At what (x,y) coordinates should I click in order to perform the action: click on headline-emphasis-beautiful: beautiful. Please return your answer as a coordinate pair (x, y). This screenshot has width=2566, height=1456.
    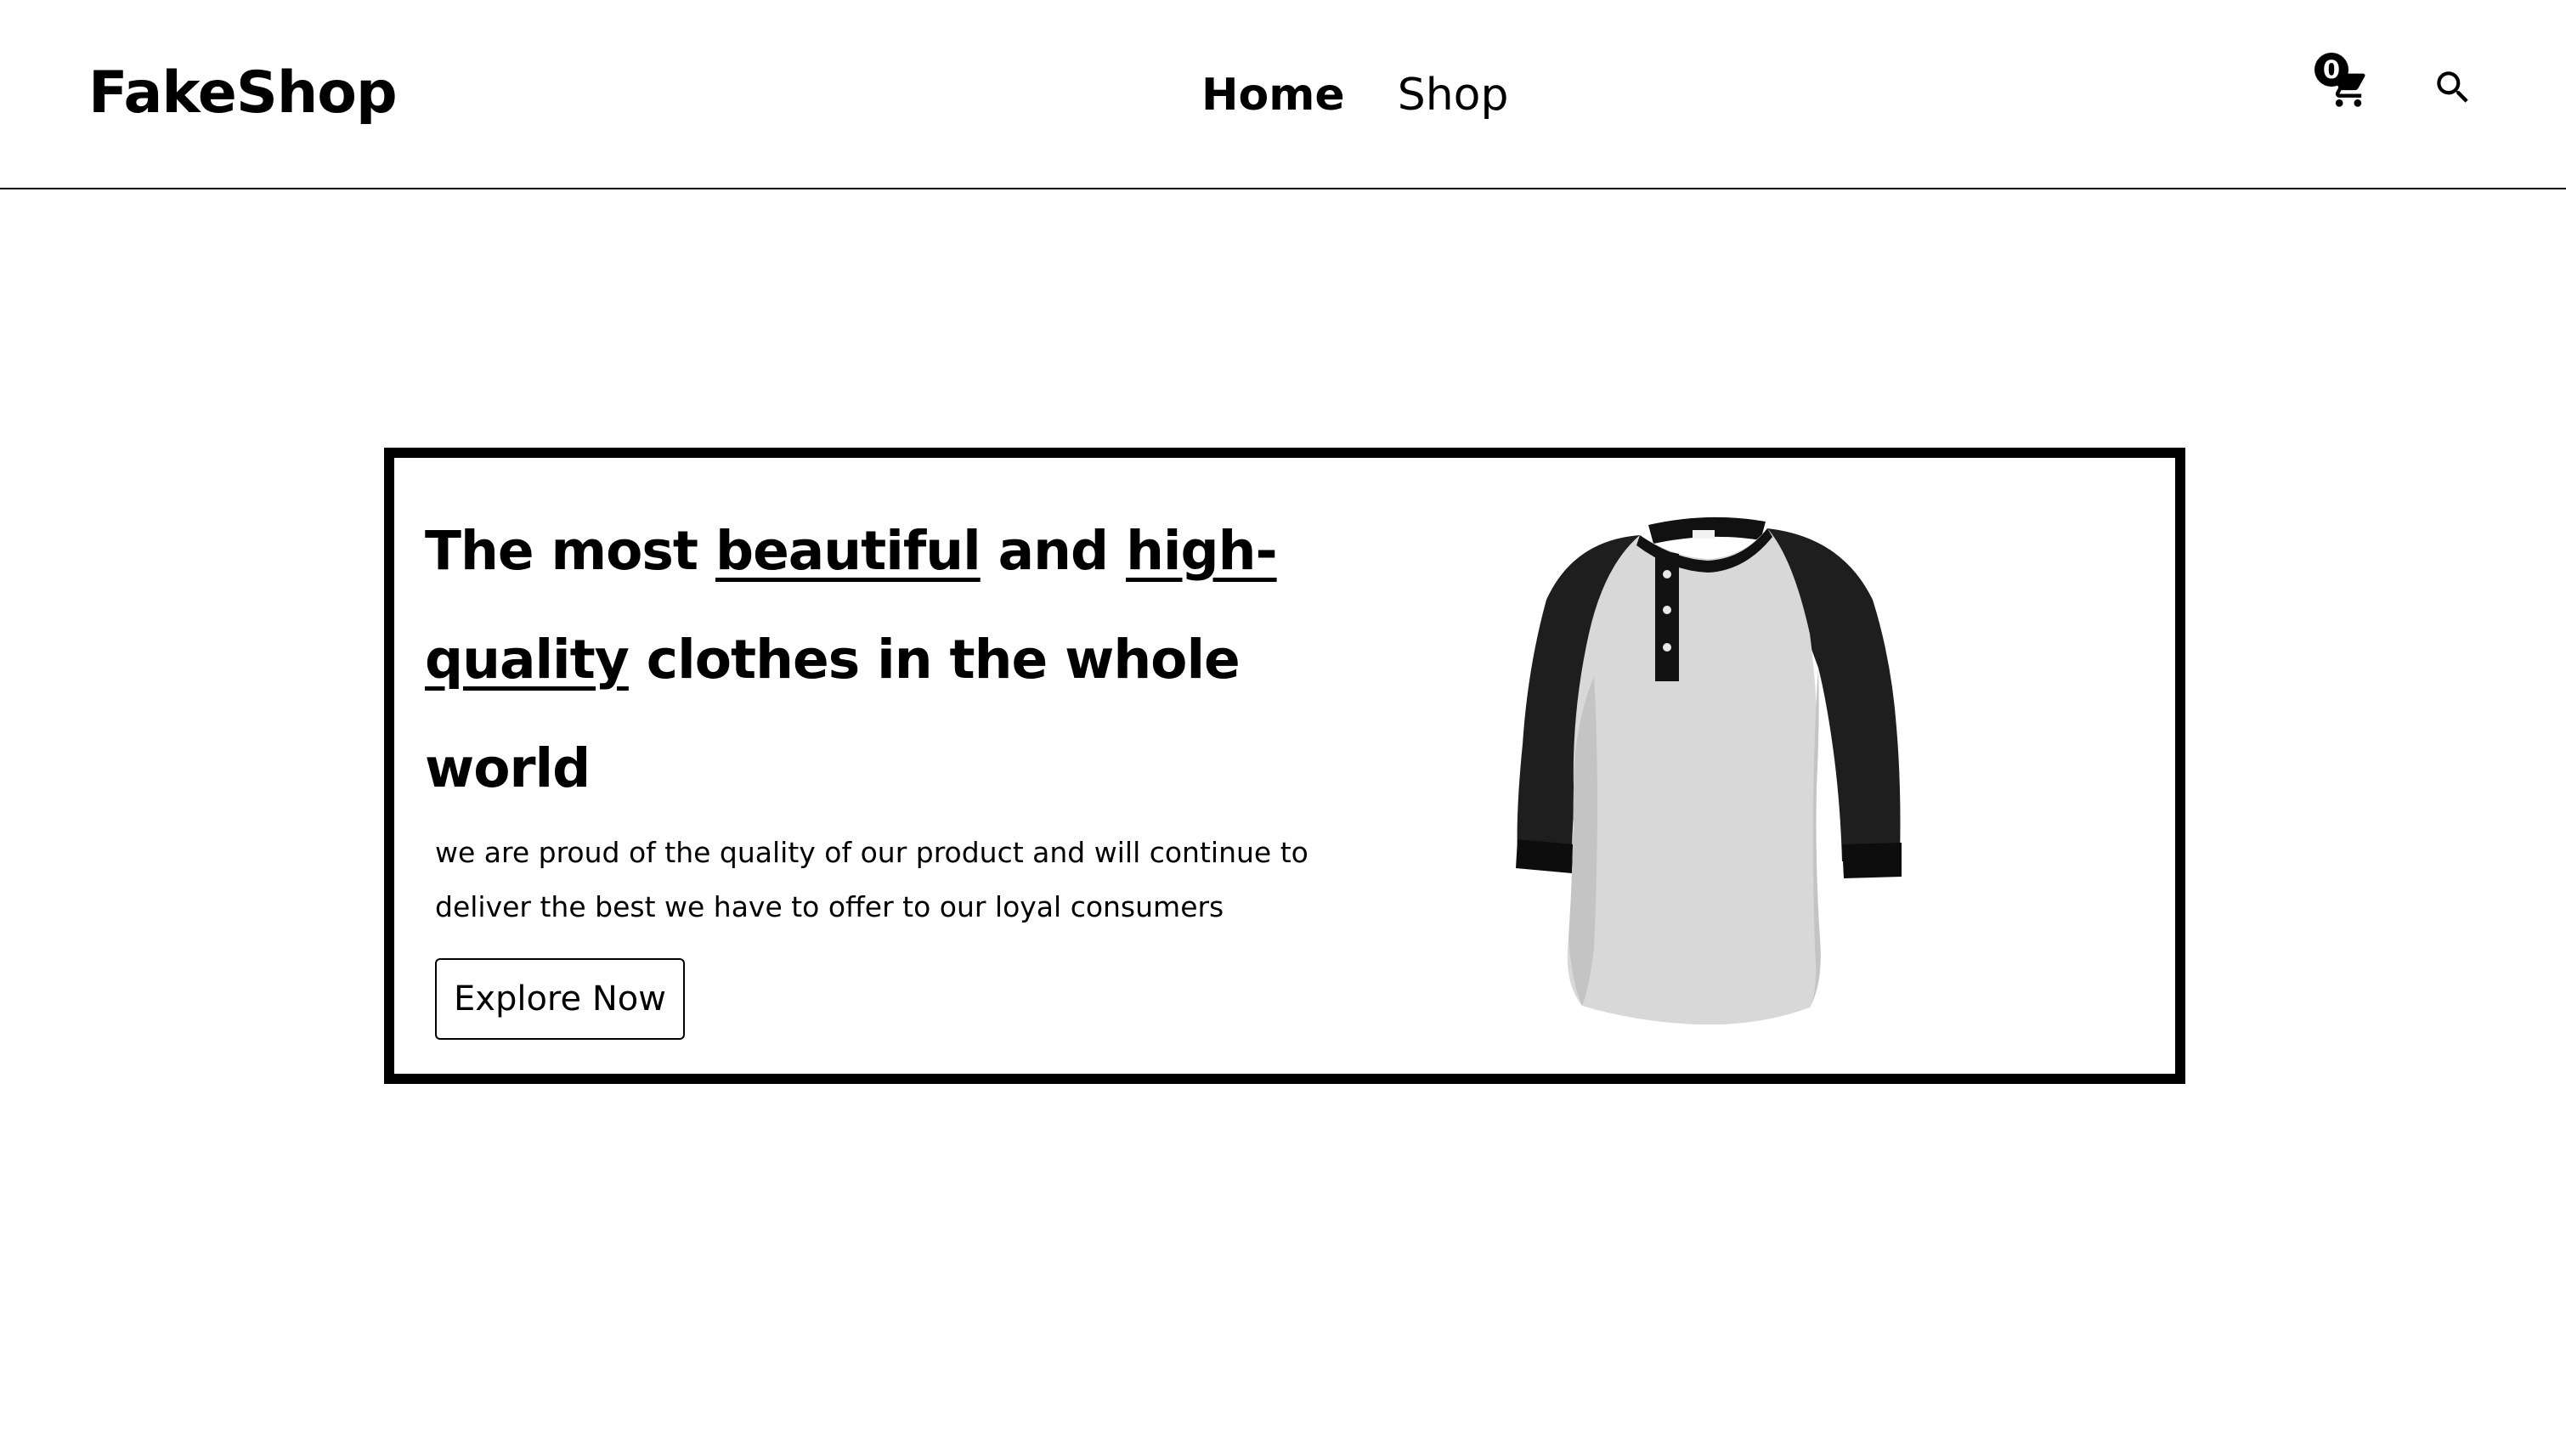
    Looking at the image, I should click on (848, 551).